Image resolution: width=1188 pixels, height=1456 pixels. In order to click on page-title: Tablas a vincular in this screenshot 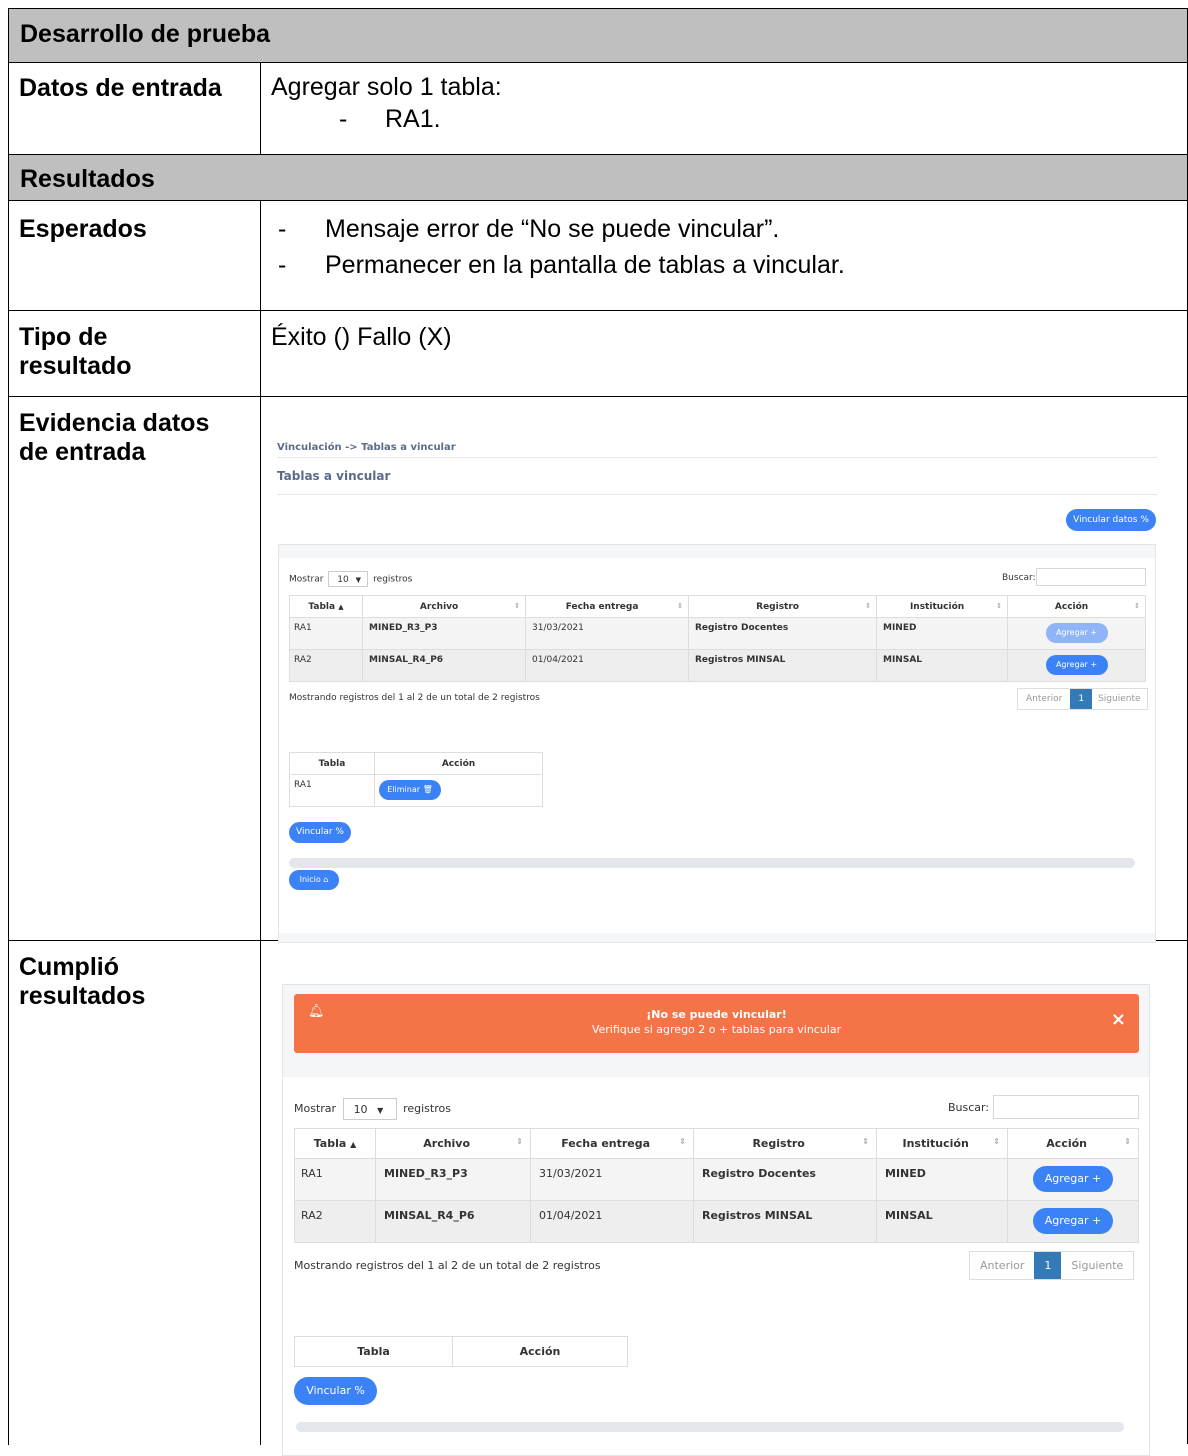, I will do `click(334, 476)`.